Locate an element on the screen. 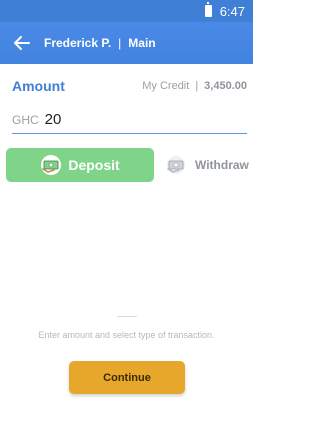 The image size is (320, 448). amount-field: GHC is located at coordinates (129, 120).